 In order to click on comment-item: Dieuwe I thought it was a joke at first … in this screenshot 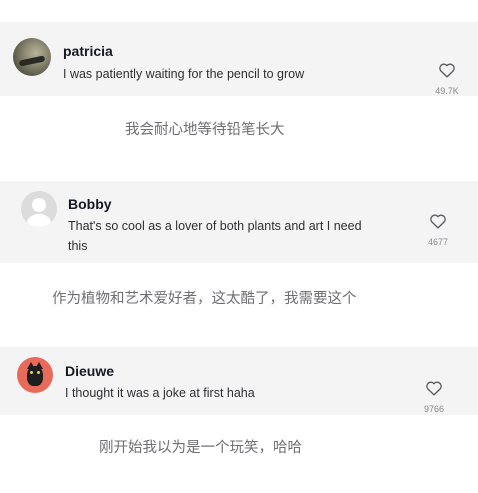, I will do `click(239, 381)`.